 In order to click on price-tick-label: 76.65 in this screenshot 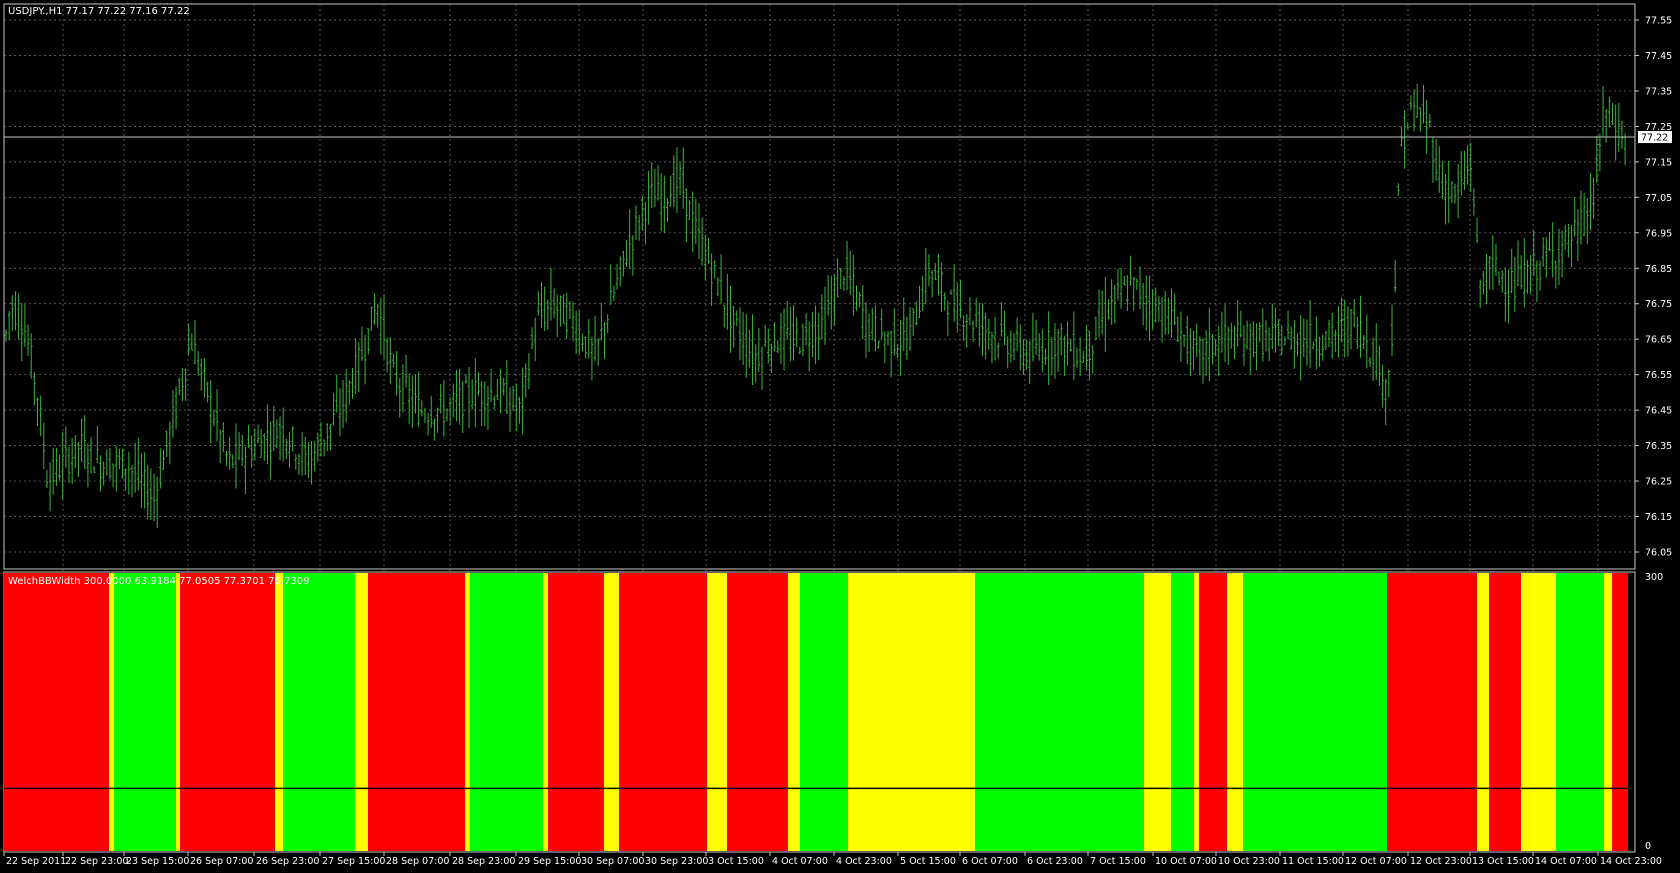, I will do `click(1658, 340)`.